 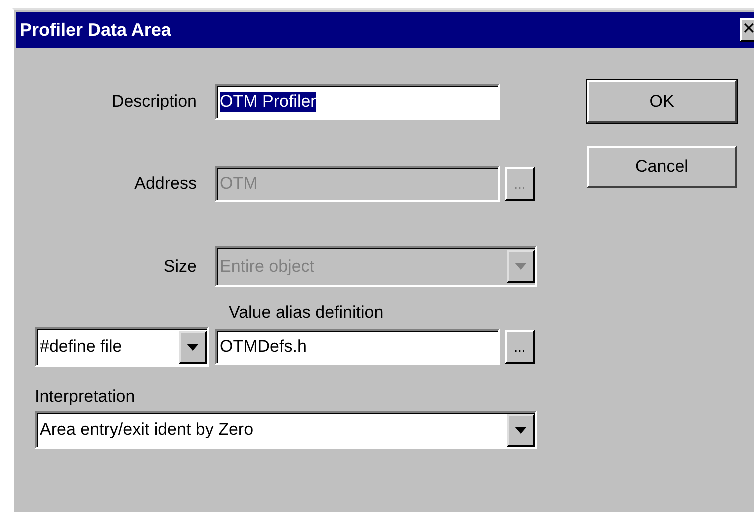 I want to click on description-field: OTM Profiler, so click(x=357, y=102).